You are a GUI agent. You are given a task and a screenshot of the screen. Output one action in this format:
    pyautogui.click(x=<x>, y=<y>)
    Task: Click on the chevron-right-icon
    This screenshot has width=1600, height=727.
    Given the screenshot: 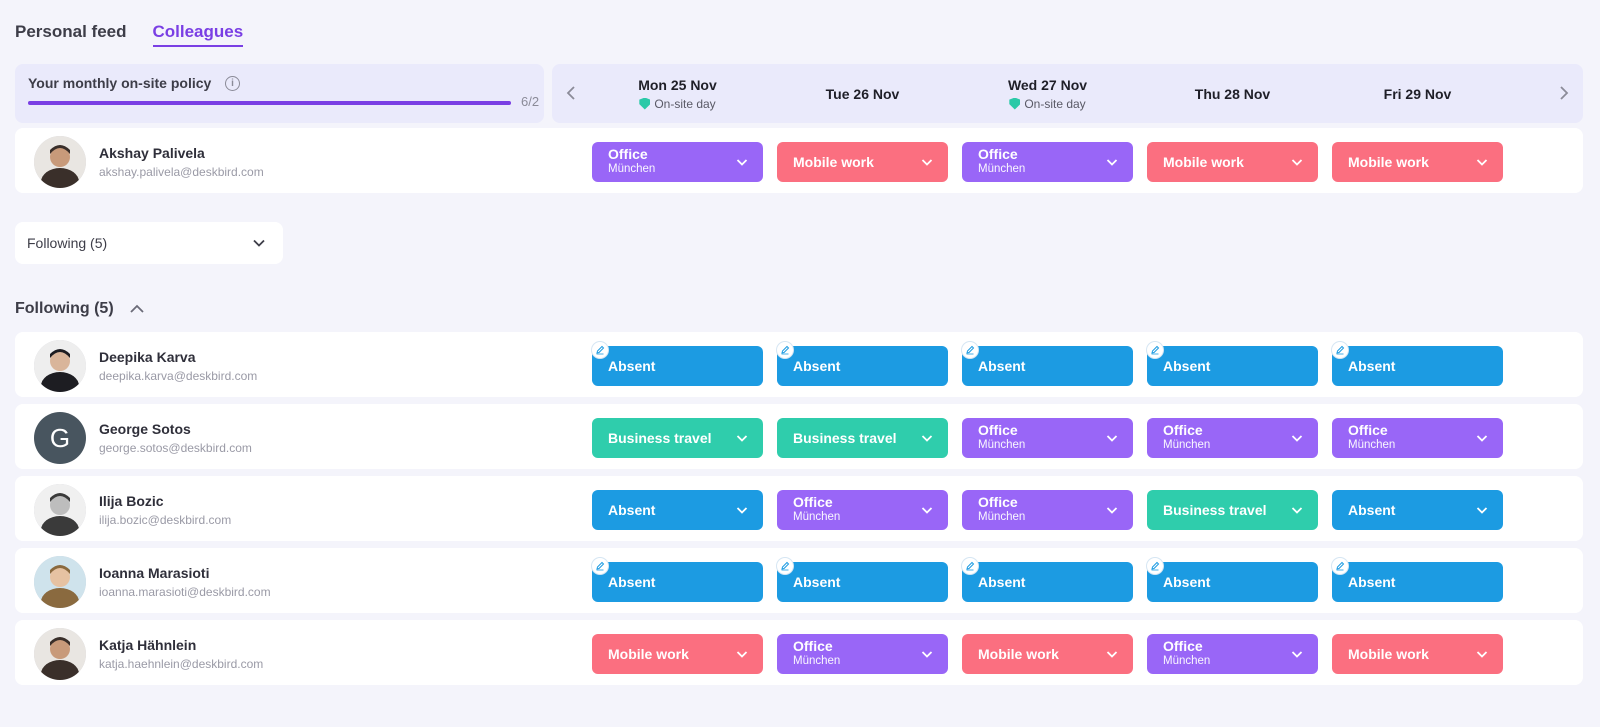 What is the action you would take?
    pyautogui.click(x=1564, y=93)
    